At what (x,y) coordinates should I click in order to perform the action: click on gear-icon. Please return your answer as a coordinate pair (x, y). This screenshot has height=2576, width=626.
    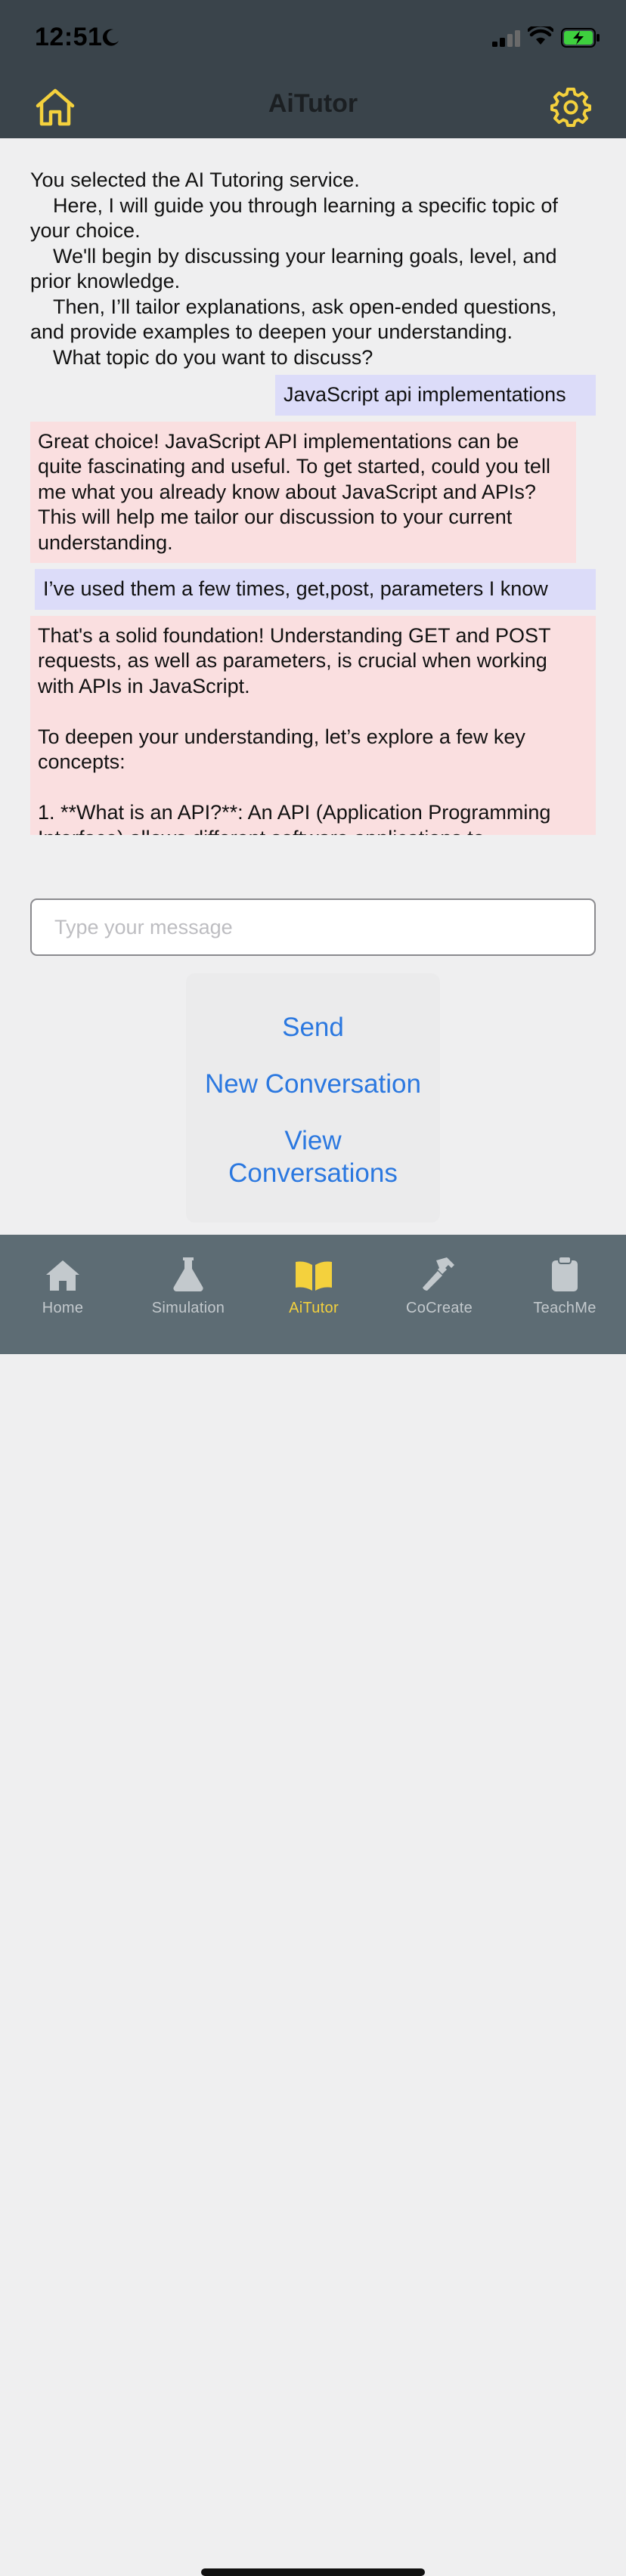
    Looking at the image, I should click on (571, 107).